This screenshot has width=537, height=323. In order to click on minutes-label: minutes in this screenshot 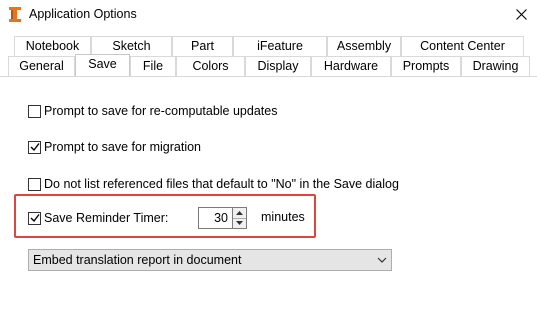, I will do `click(283, 217)`.